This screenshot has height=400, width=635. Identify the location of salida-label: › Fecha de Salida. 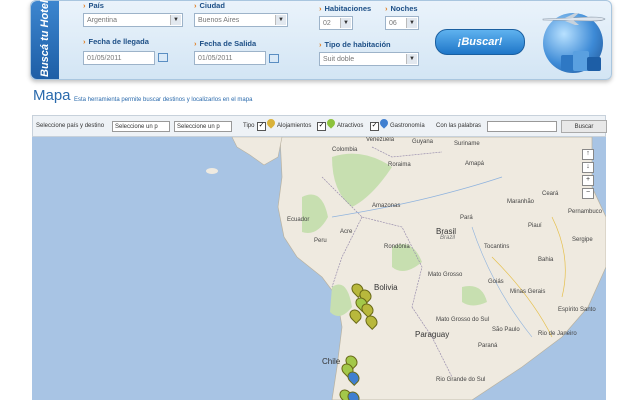
(225, 43).